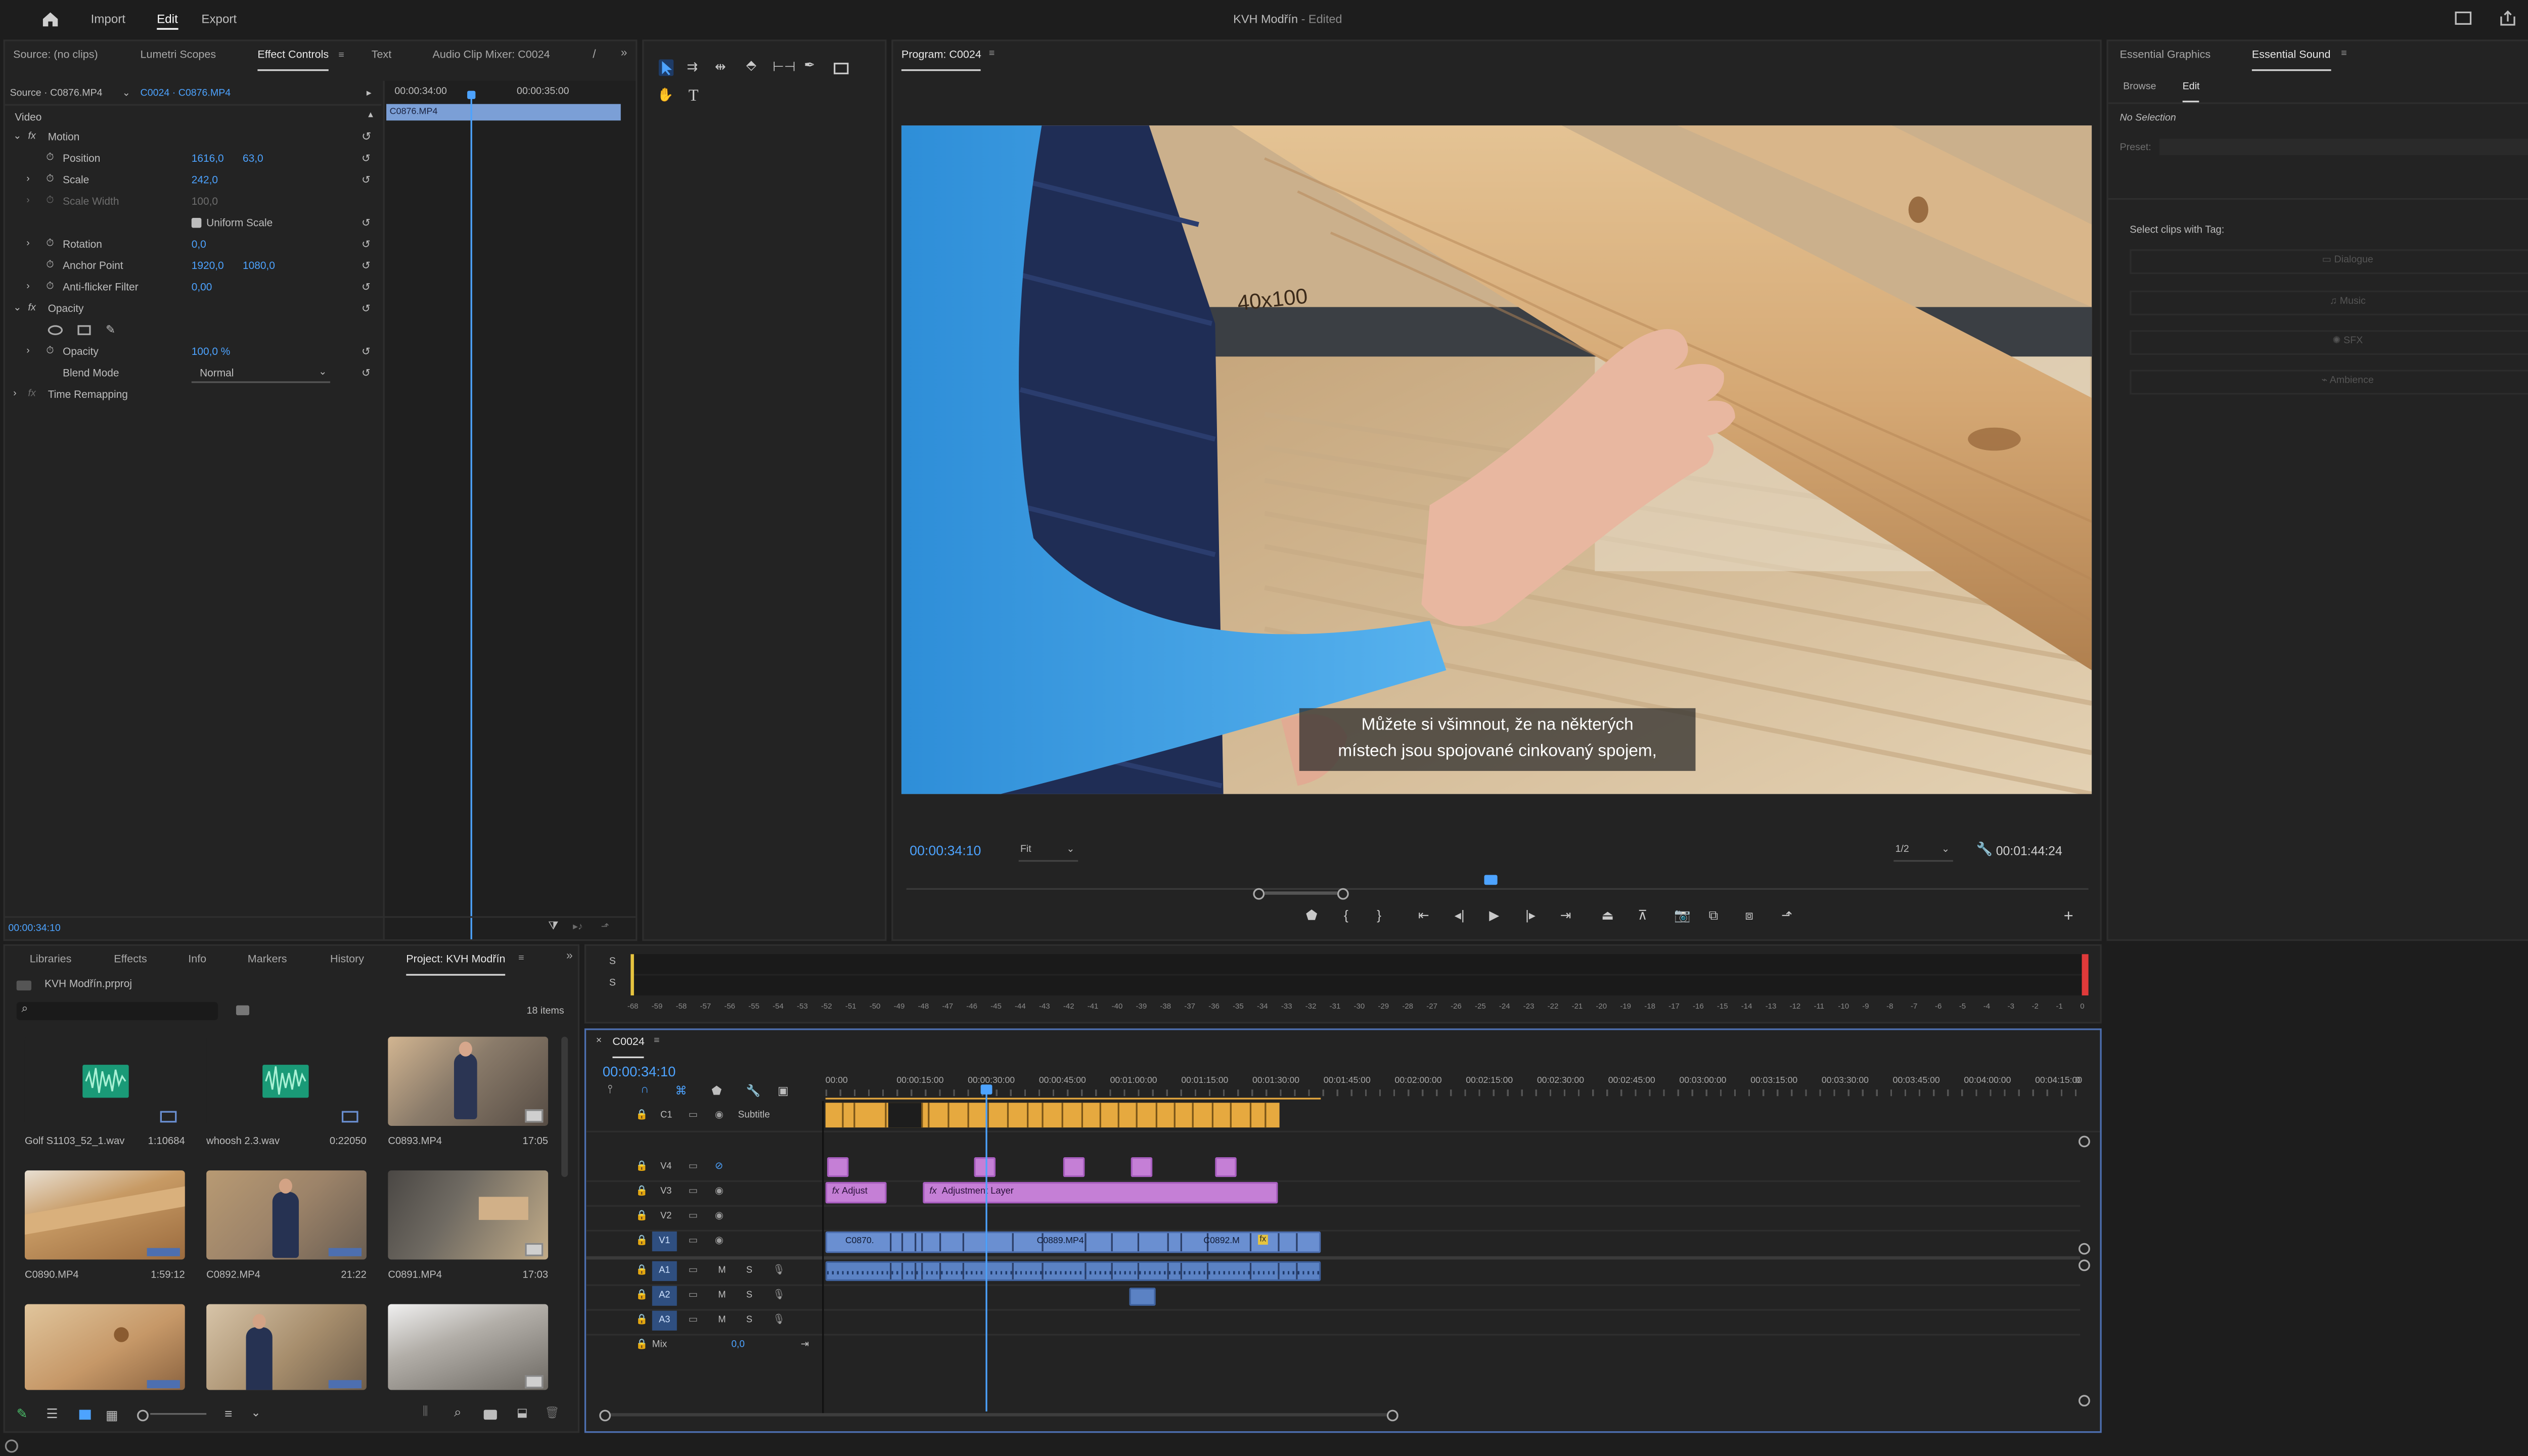 Image resolution: width=2528 pixels, height=1456 pixels. Describe the element at coordinates (1643, 915) in the screenshot. I see `extract-icon: ⊼` at that location.